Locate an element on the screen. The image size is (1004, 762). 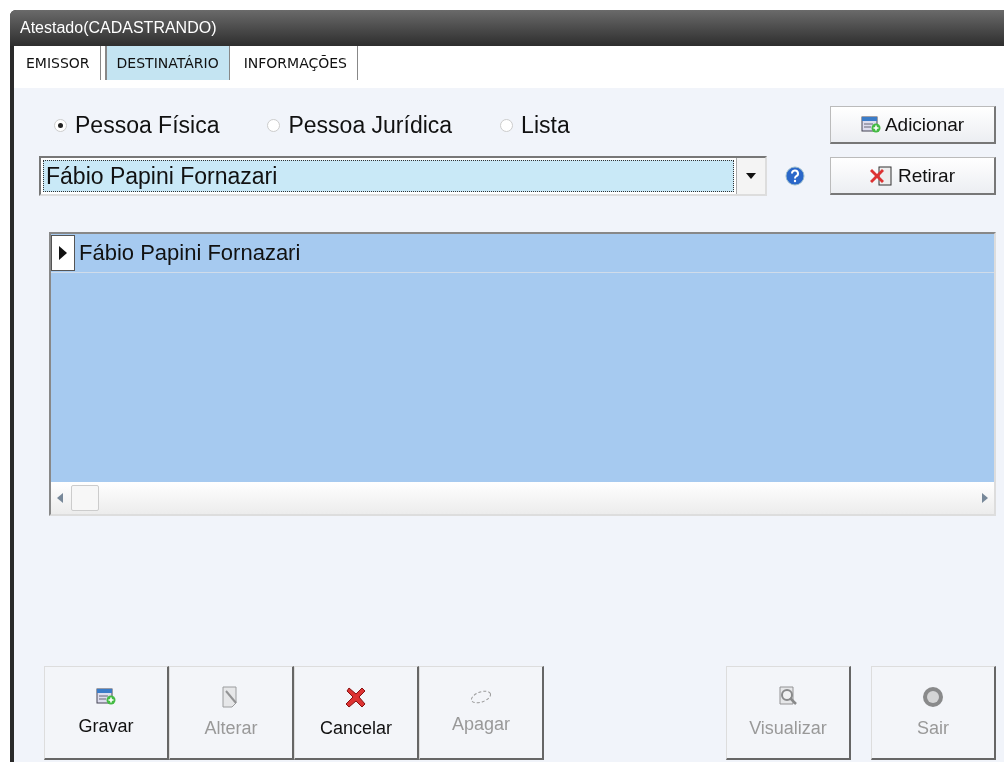
cancel-icon is located at coordinates (356, 697).